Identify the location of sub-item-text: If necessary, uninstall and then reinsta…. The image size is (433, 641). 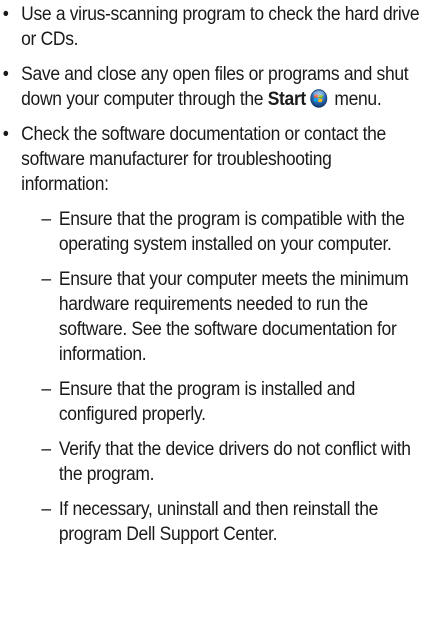
(218, 522).